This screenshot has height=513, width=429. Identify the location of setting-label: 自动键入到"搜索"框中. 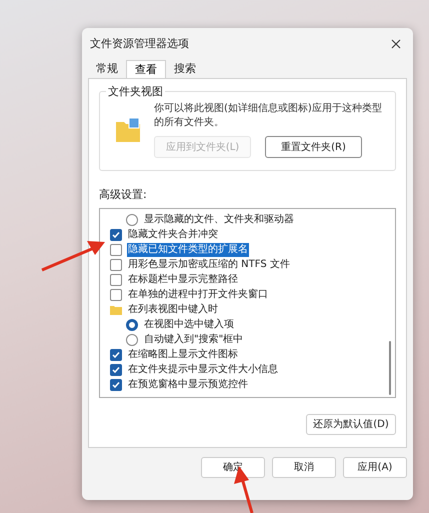
(193, 340).